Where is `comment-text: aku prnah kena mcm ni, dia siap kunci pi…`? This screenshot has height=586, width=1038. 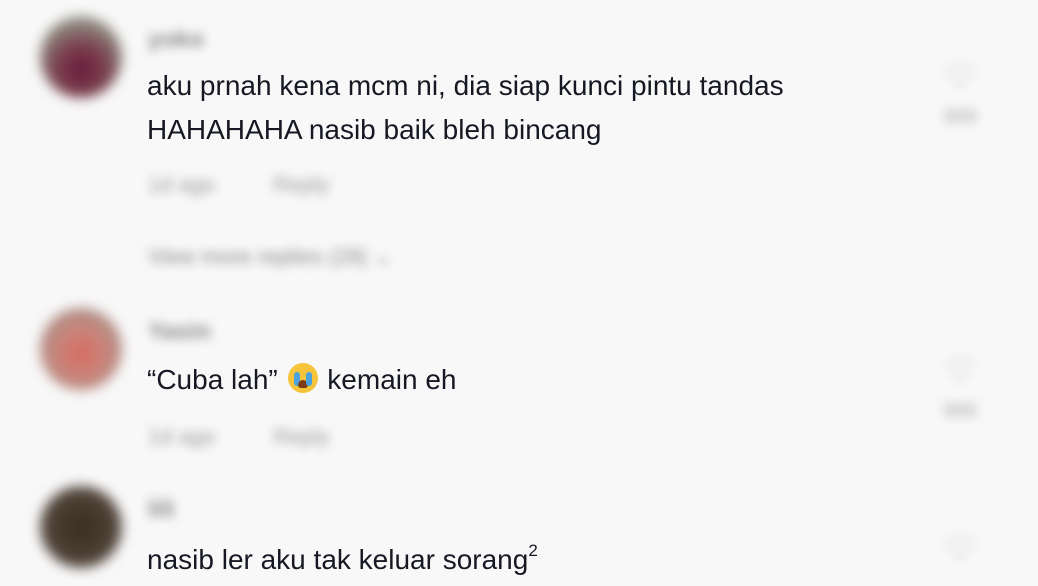
comment-text: aku prnah kena mcm ni, dia siap kunci pi… is located at coordinates (465, 85).